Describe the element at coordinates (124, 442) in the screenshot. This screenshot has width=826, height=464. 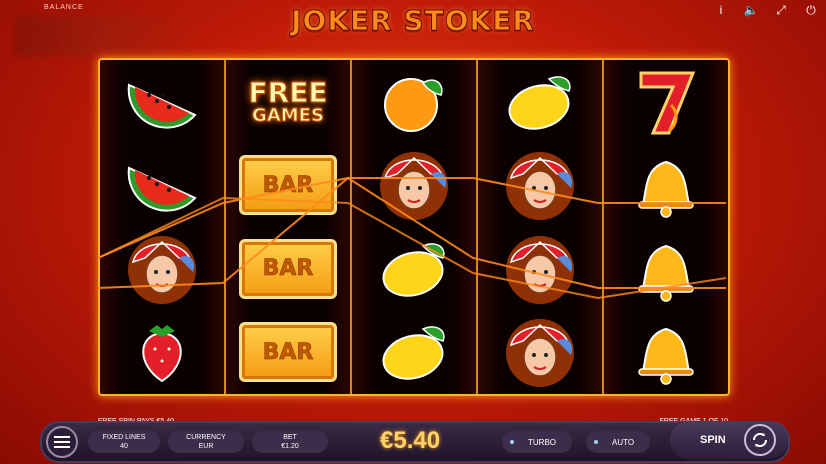
I see `fixed-lines-display: FIXED LINES 40` at that location.